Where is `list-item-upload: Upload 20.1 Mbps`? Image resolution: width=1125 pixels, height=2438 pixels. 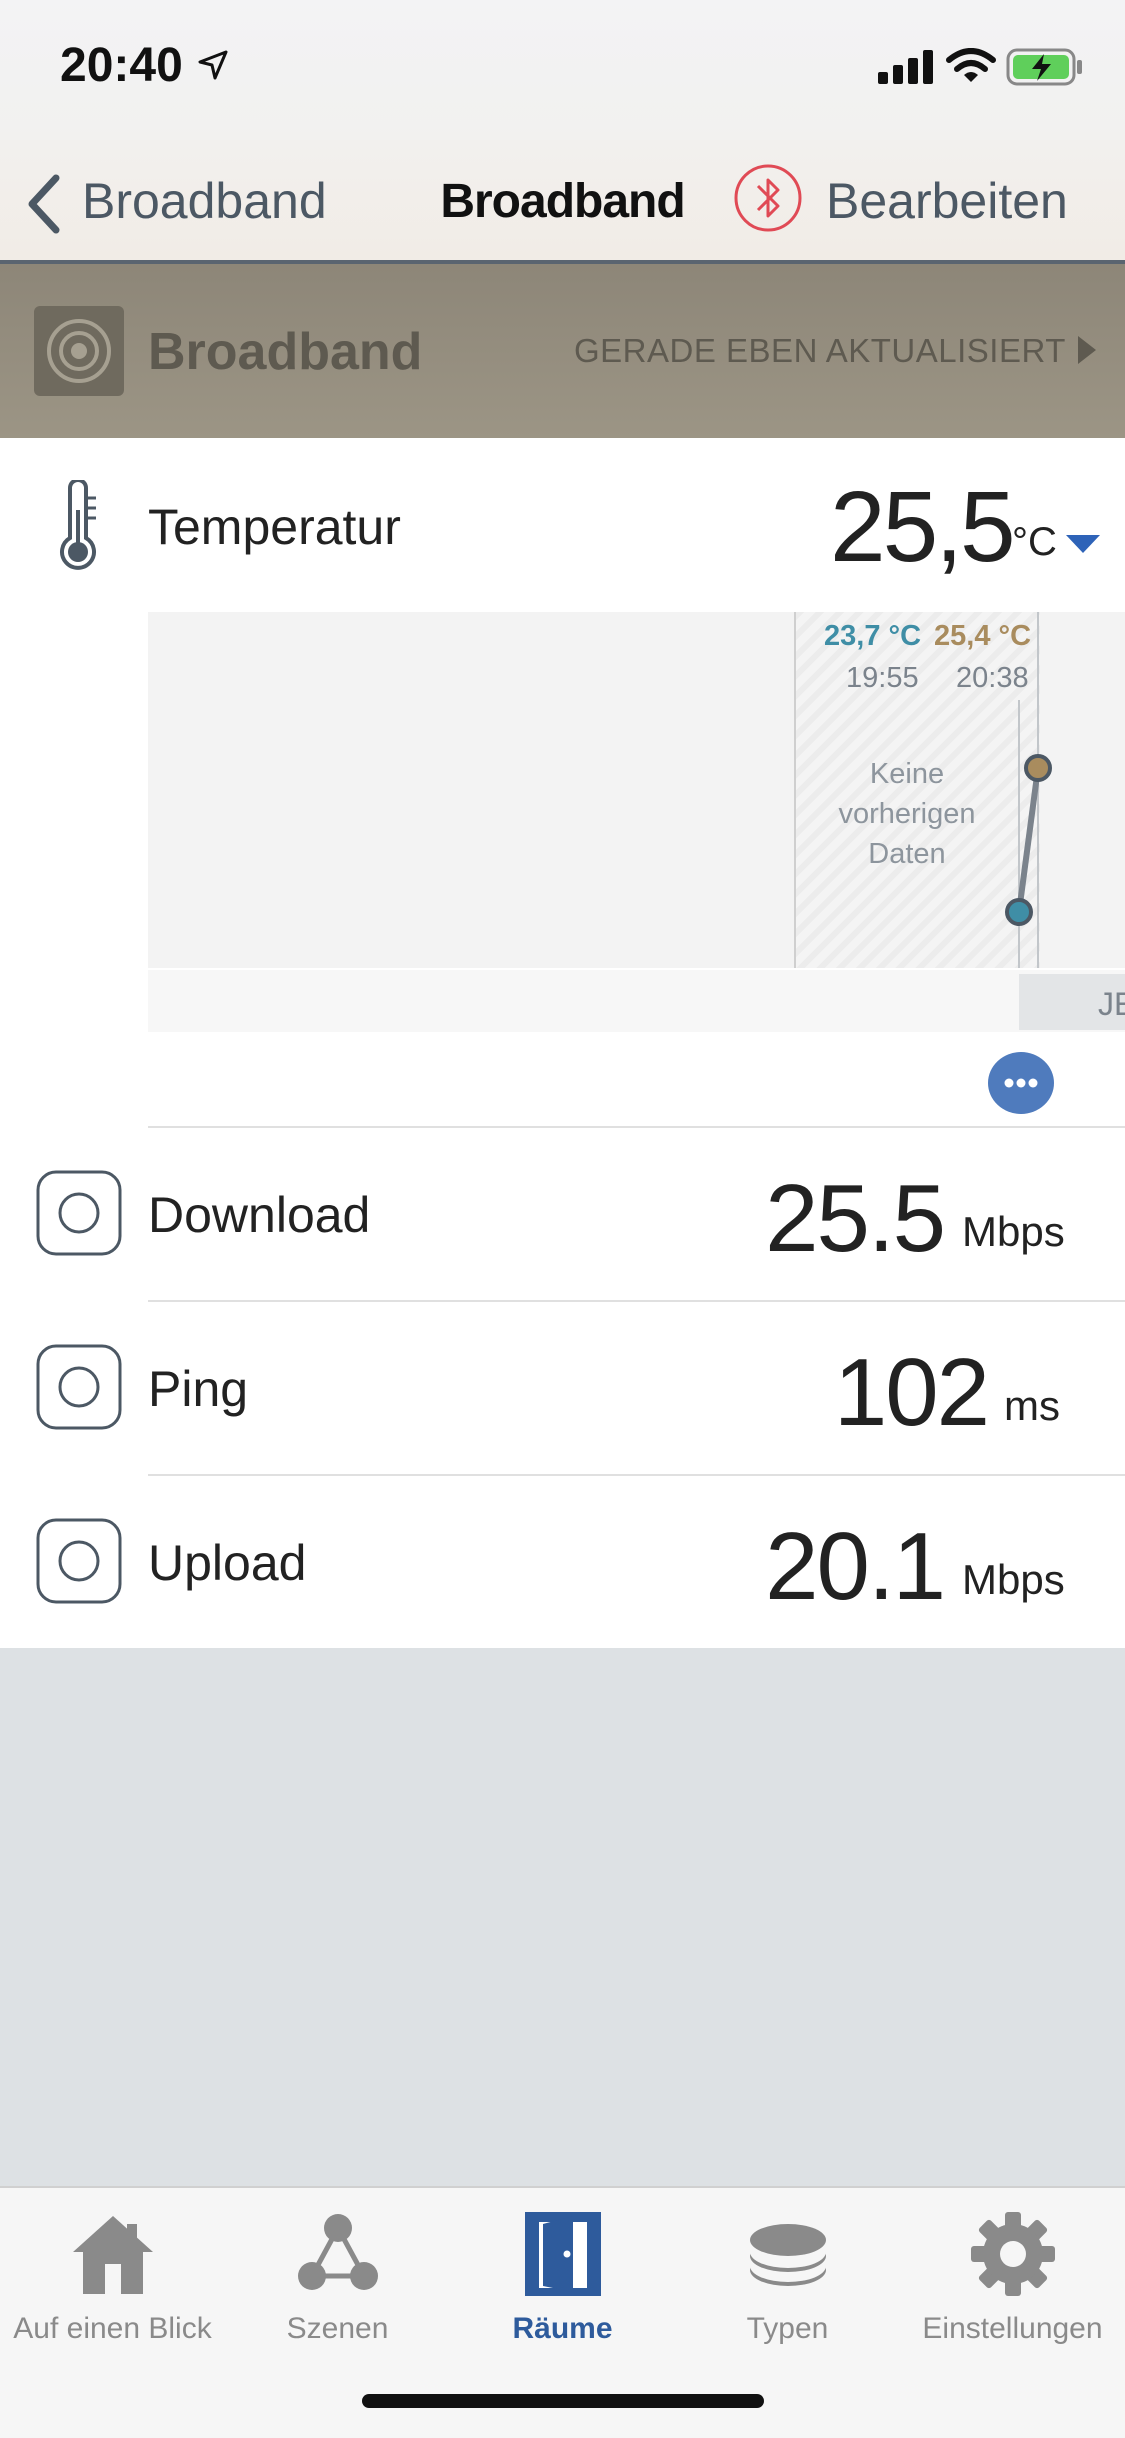
list-item-upload: Upload 20.1 Mbps is located at coordinates (562, 1562).